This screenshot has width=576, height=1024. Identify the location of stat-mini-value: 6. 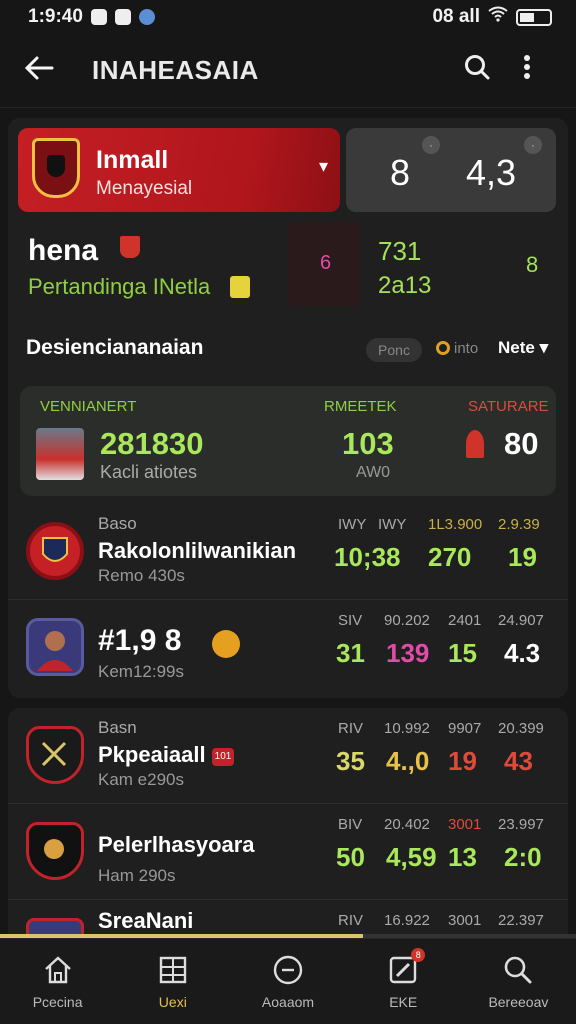
(326, 263).